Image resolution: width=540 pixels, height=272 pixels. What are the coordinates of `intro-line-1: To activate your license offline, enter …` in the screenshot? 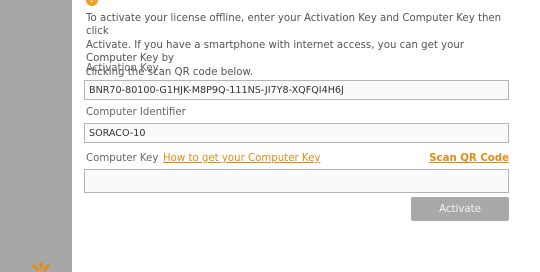 It's located at (294, 25).